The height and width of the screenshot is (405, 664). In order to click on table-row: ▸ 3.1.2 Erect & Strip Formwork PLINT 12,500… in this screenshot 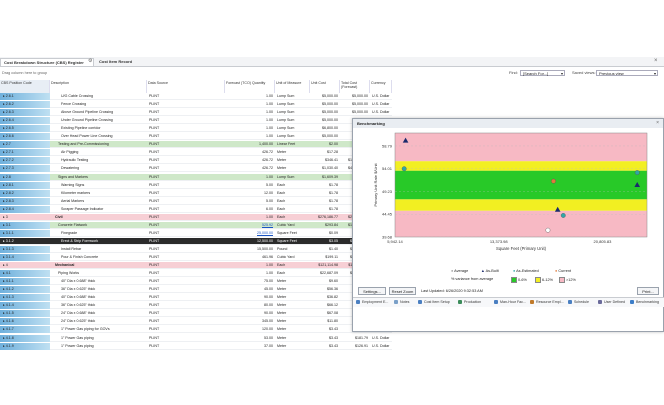, I will do `click(196, 241)`.